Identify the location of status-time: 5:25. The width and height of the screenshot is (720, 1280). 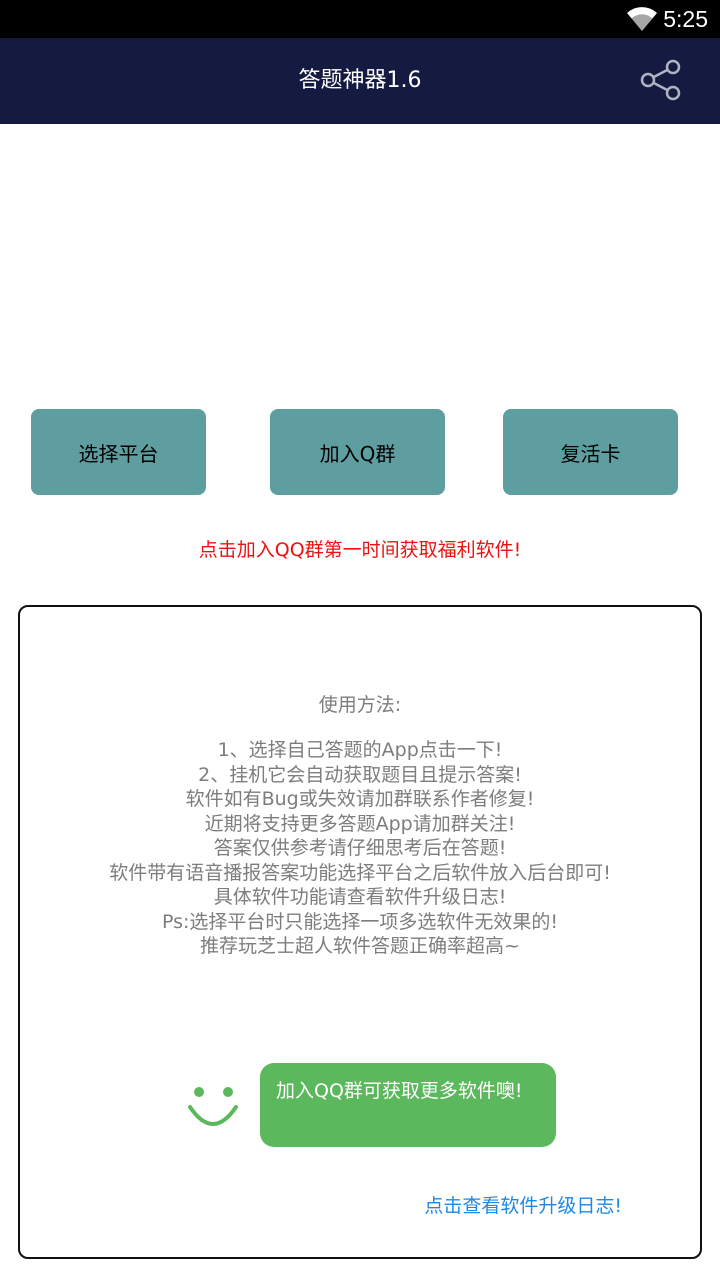
(685, 19).